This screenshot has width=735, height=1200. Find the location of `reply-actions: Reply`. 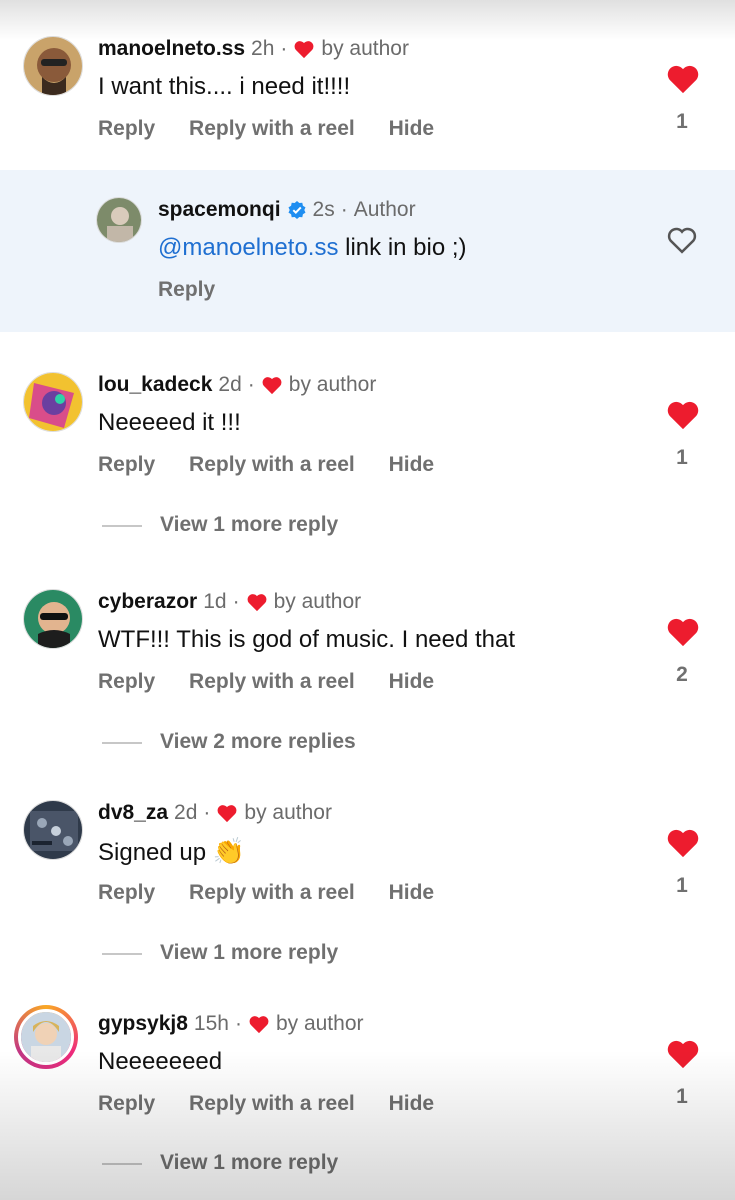

reply-actions: Reply is located at coordinates (200, 290).